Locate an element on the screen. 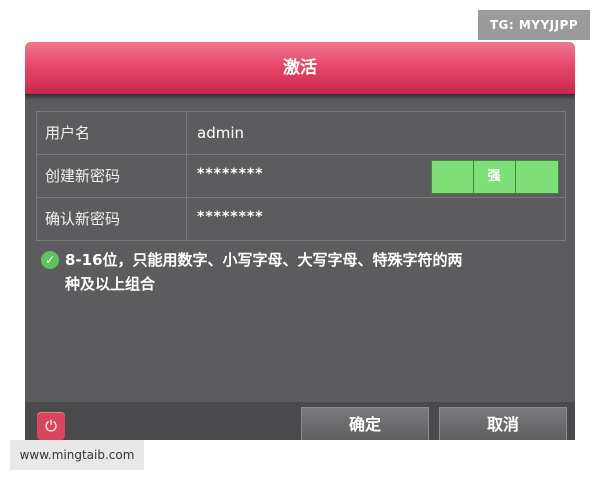 Image resolution: width=600 pixels, height=480 pixels. confirm-password-row: 确认新密码 ******** is located at coordinates (301, 219).